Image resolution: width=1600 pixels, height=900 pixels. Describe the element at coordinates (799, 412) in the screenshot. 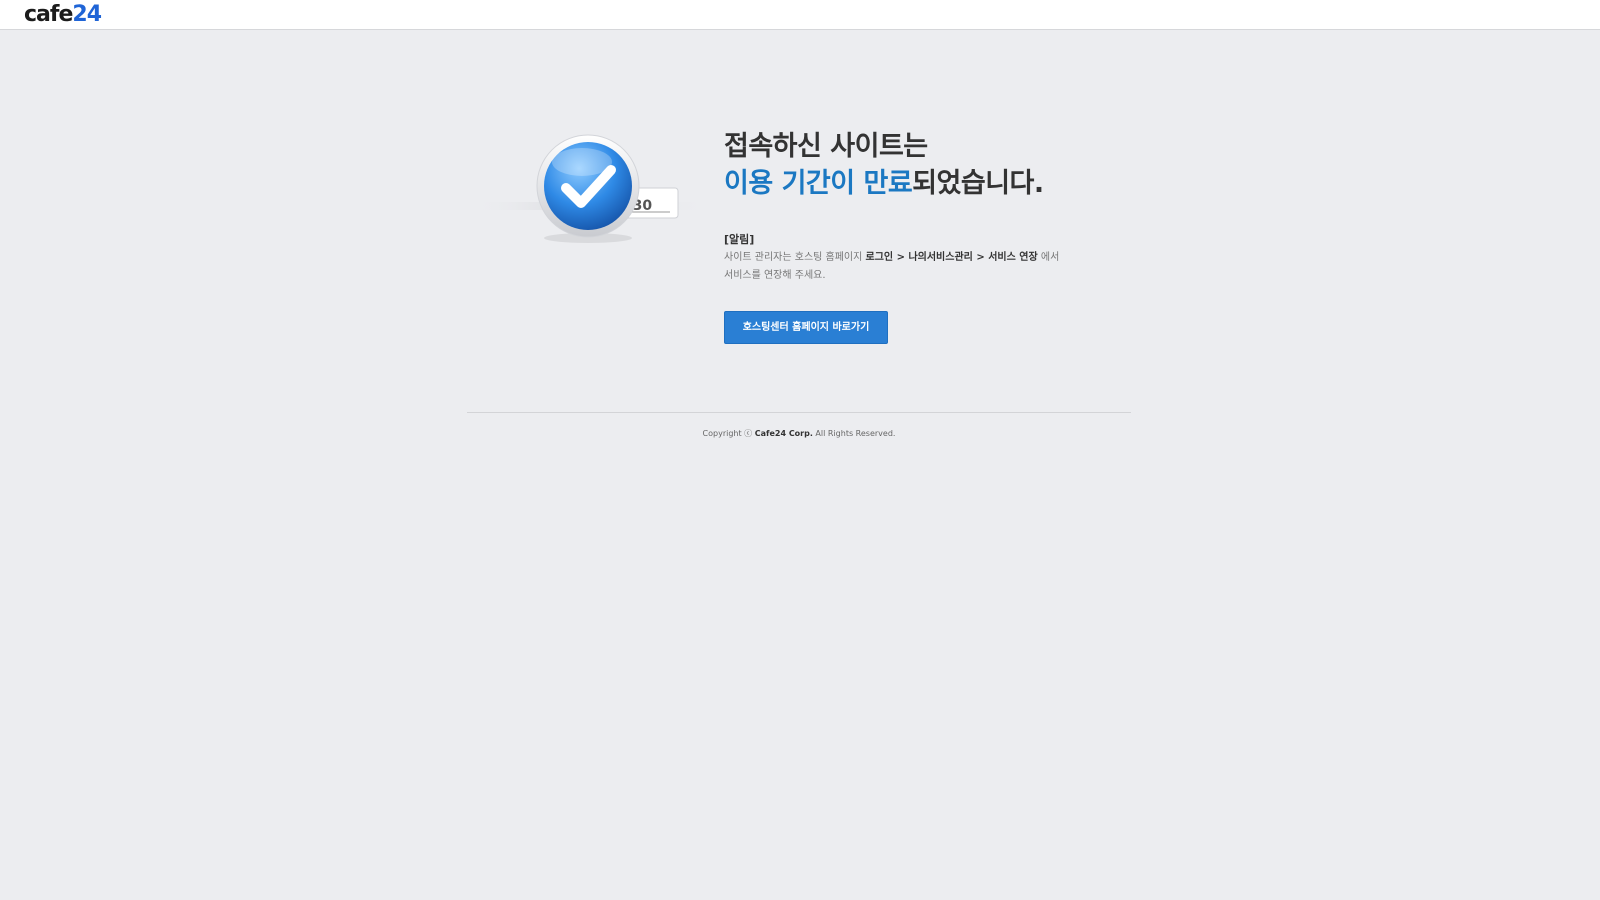

I see `footer-divider` at that location.